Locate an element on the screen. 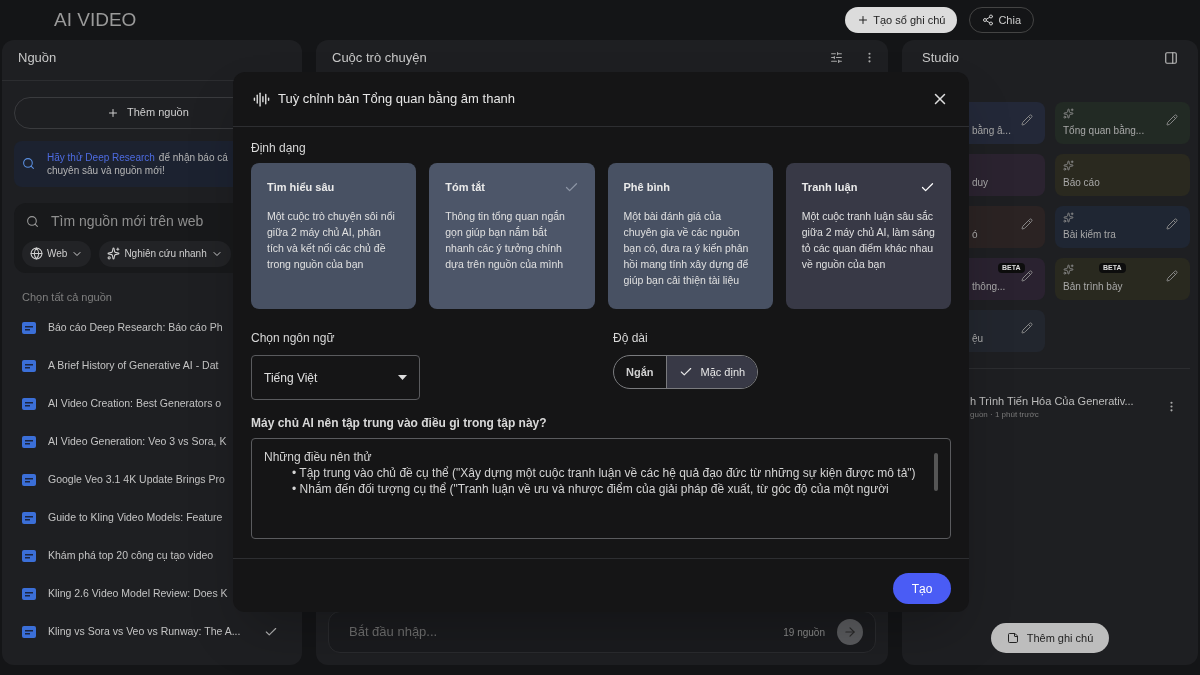  source-title: Khám phá top 20 công cụ tạo video is located at coordinates (131, 556).